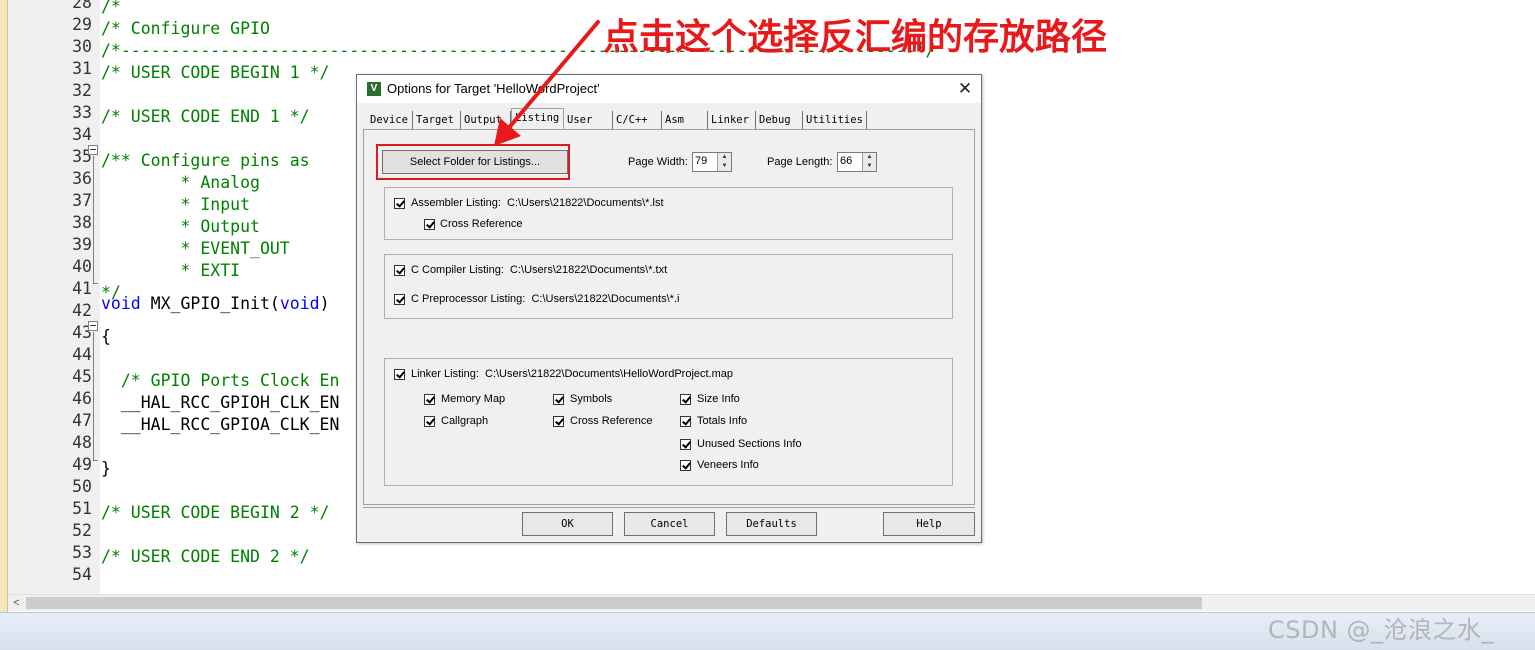 This screenshot has width=1535, height=650. What do you see at coordinates (215, 512) in the screenshot?
I see `code-line: /* USER CODE BEGIN 2 */` at bounding box center [215, 512].